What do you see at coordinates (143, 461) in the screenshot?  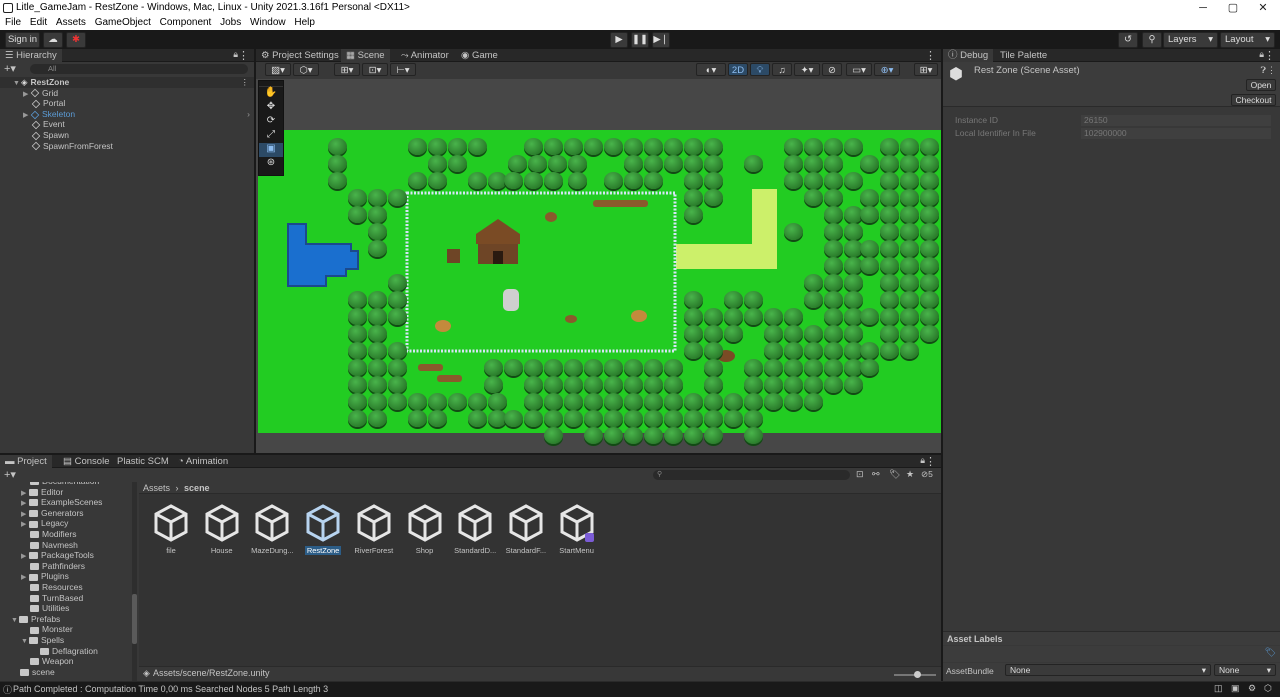 I see `tab-plastic-scm: Plastic SCM` at bounding box center [143, 461].